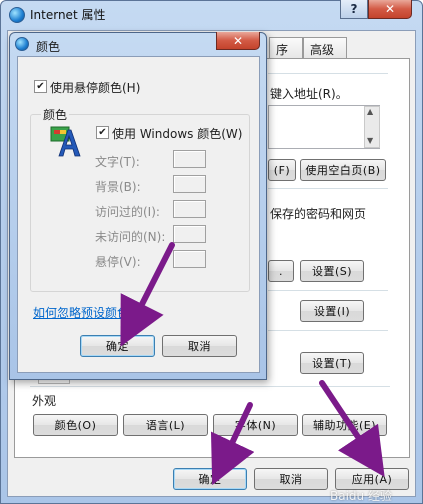 The width and height of the screenshot is (423, 504). What do you see at coordinates (309, 94) in the screenshot?
I see `homepage-hint: 键入地址(R)。` at bounding box center [309, 94].